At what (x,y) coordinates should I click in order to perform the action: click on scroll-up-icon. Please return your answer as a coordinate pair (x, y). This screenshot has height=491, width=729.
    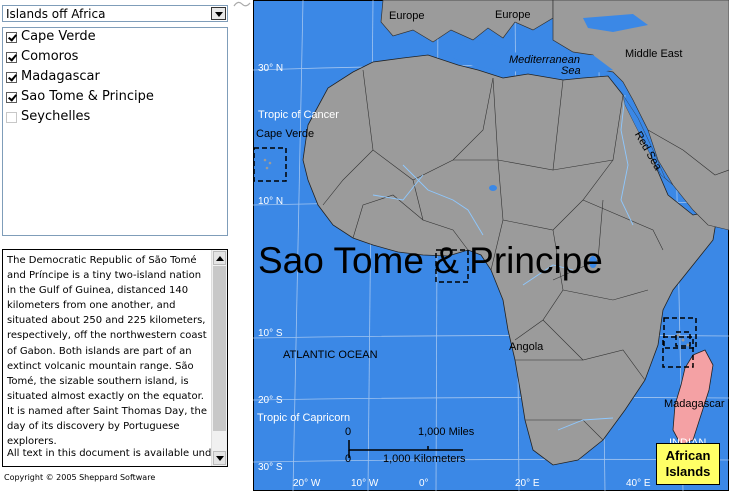
    Looking at the image, I should click on (219, 258).